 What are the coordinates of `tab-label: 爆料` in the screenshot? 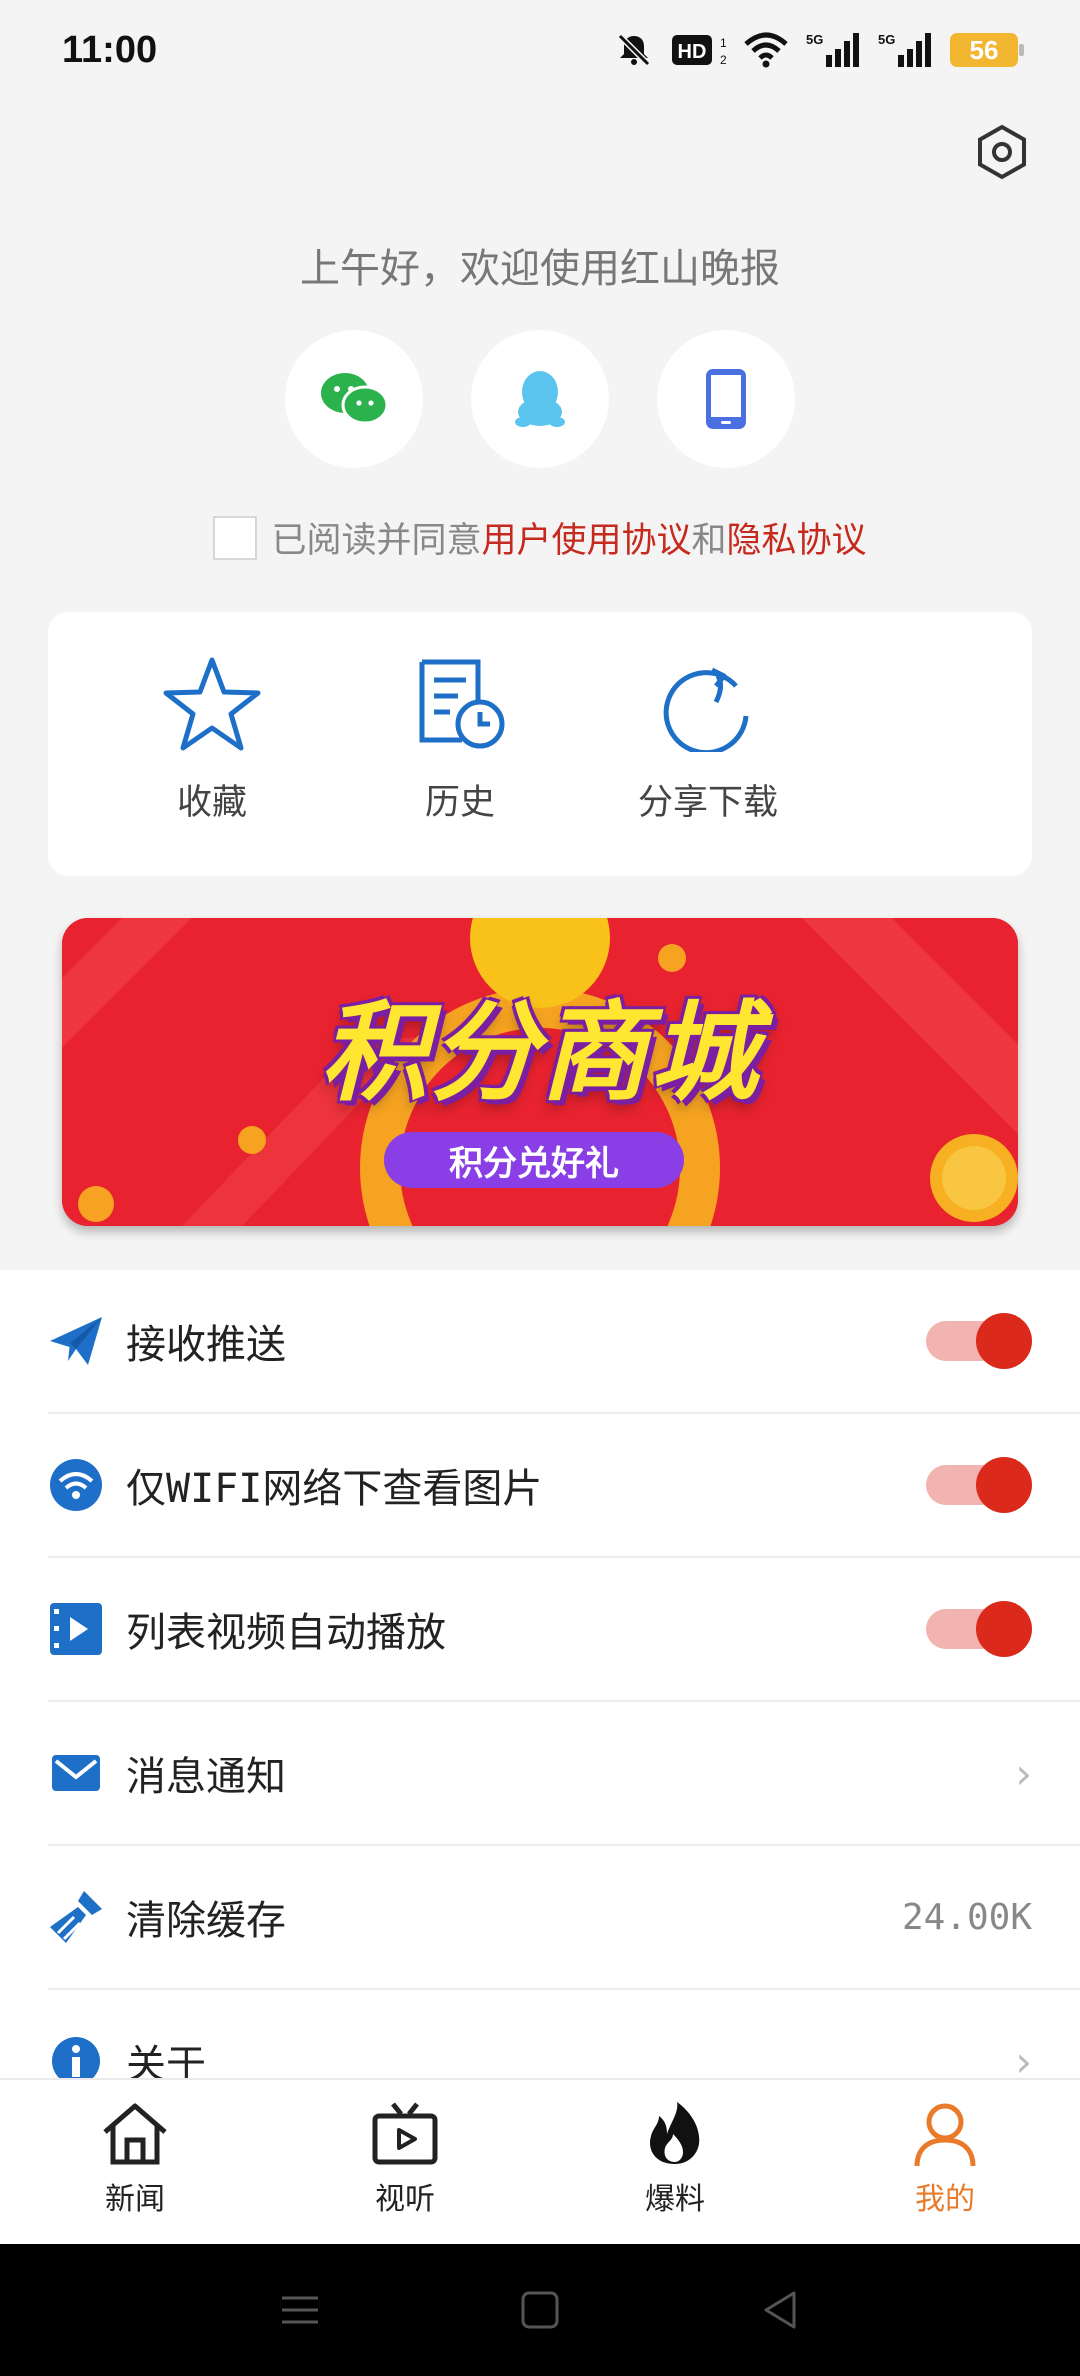 It's located at (675, 2199).